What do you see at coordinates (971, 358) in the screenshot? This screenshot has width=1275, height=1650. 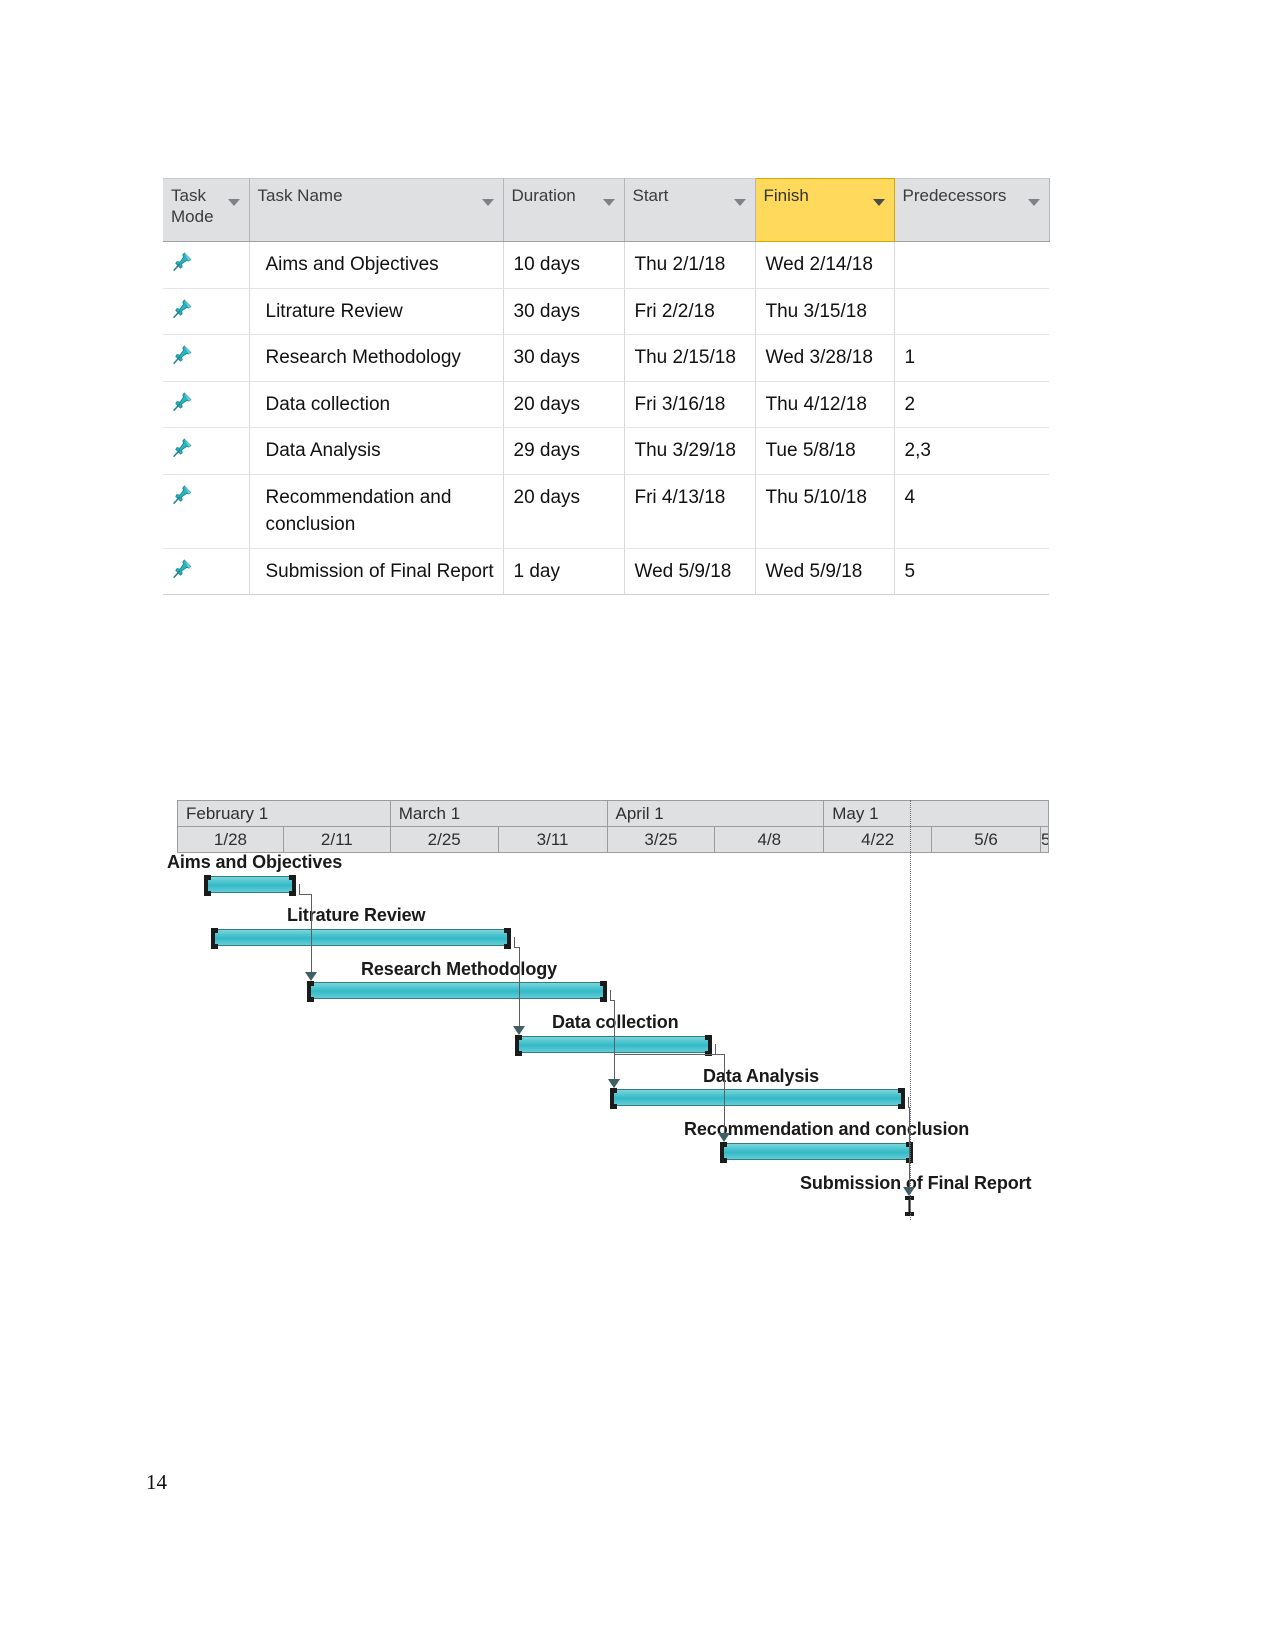 I see `task-predecessors-cell: 1` at bounding box center [971, 358].